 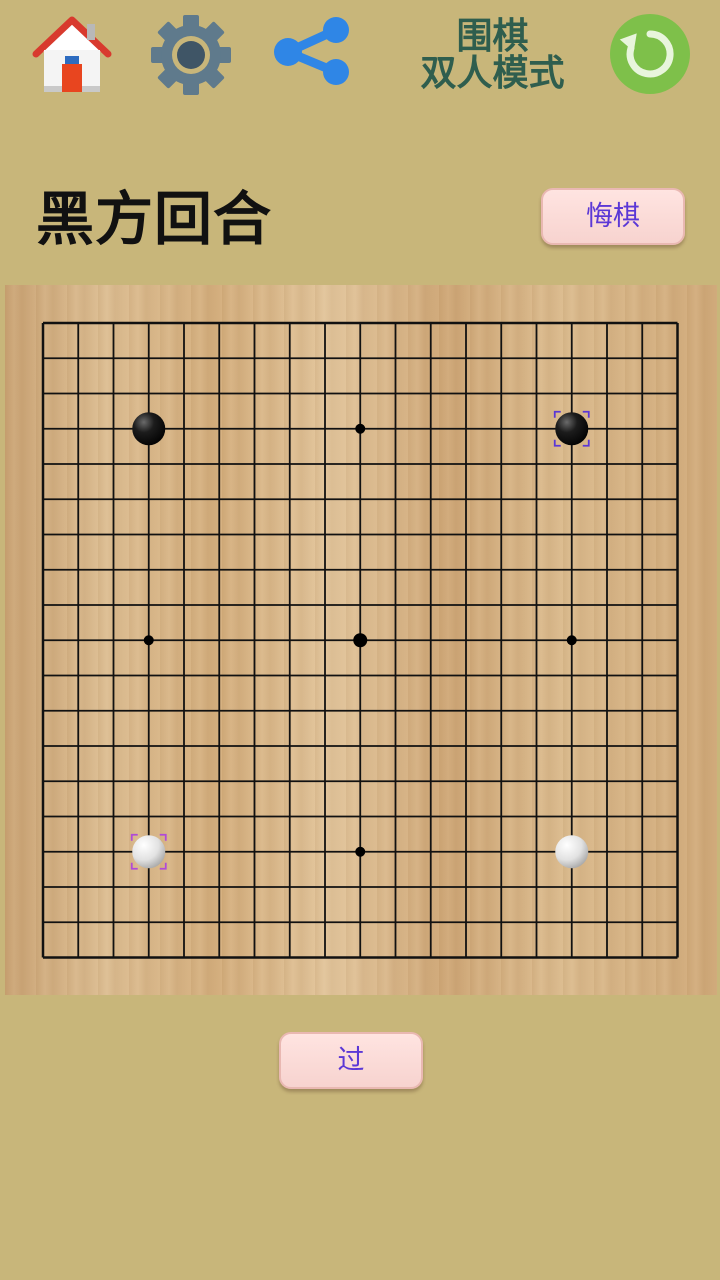 I want to click on gear-icon, so click(x=191, y=55).